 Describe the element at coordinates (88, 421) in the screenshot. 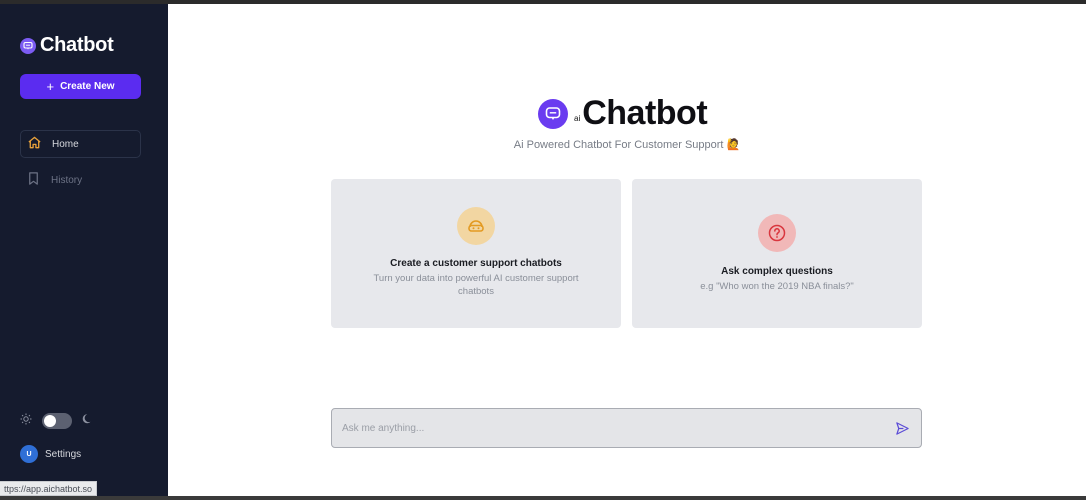

I see `moon-icon` at that location.